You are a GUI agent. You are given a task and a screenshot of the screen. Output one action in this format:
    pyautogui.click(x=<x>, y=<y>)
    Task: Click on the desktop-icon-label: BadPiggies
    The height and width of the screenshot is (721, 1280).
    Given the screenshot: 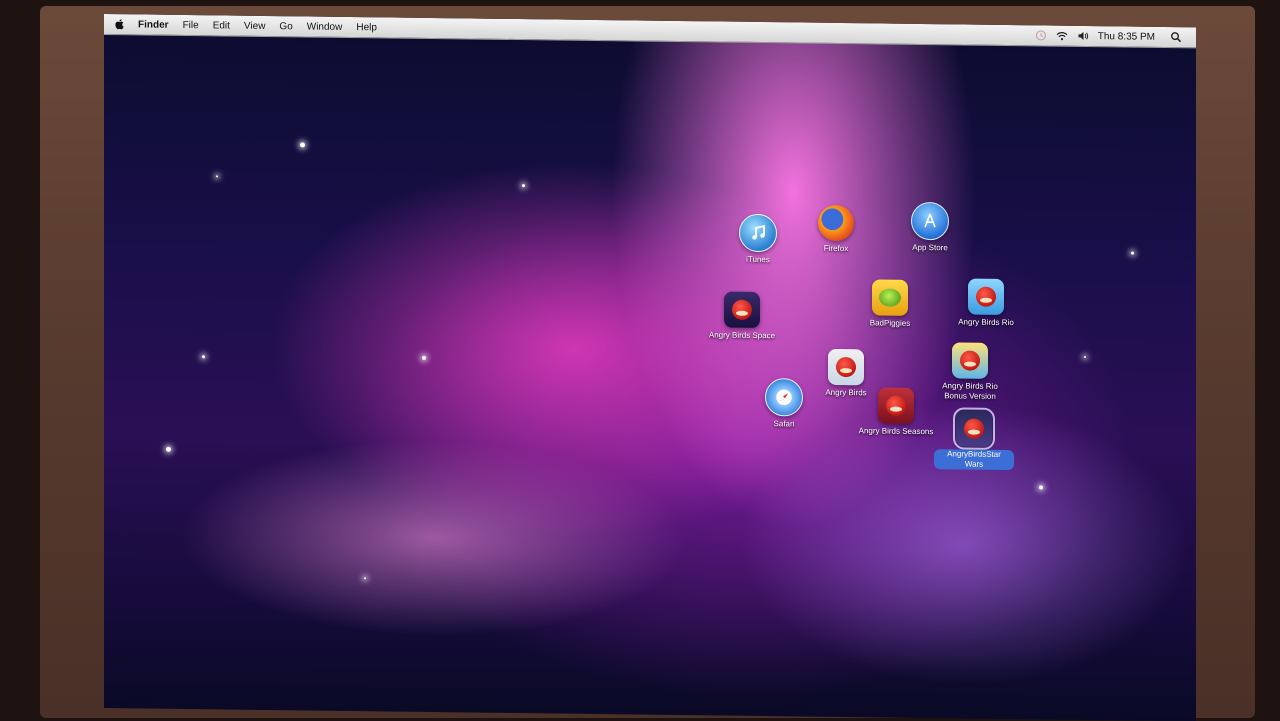 What is the action you would take?
    pyautogui.click(x=890, y=323)
    